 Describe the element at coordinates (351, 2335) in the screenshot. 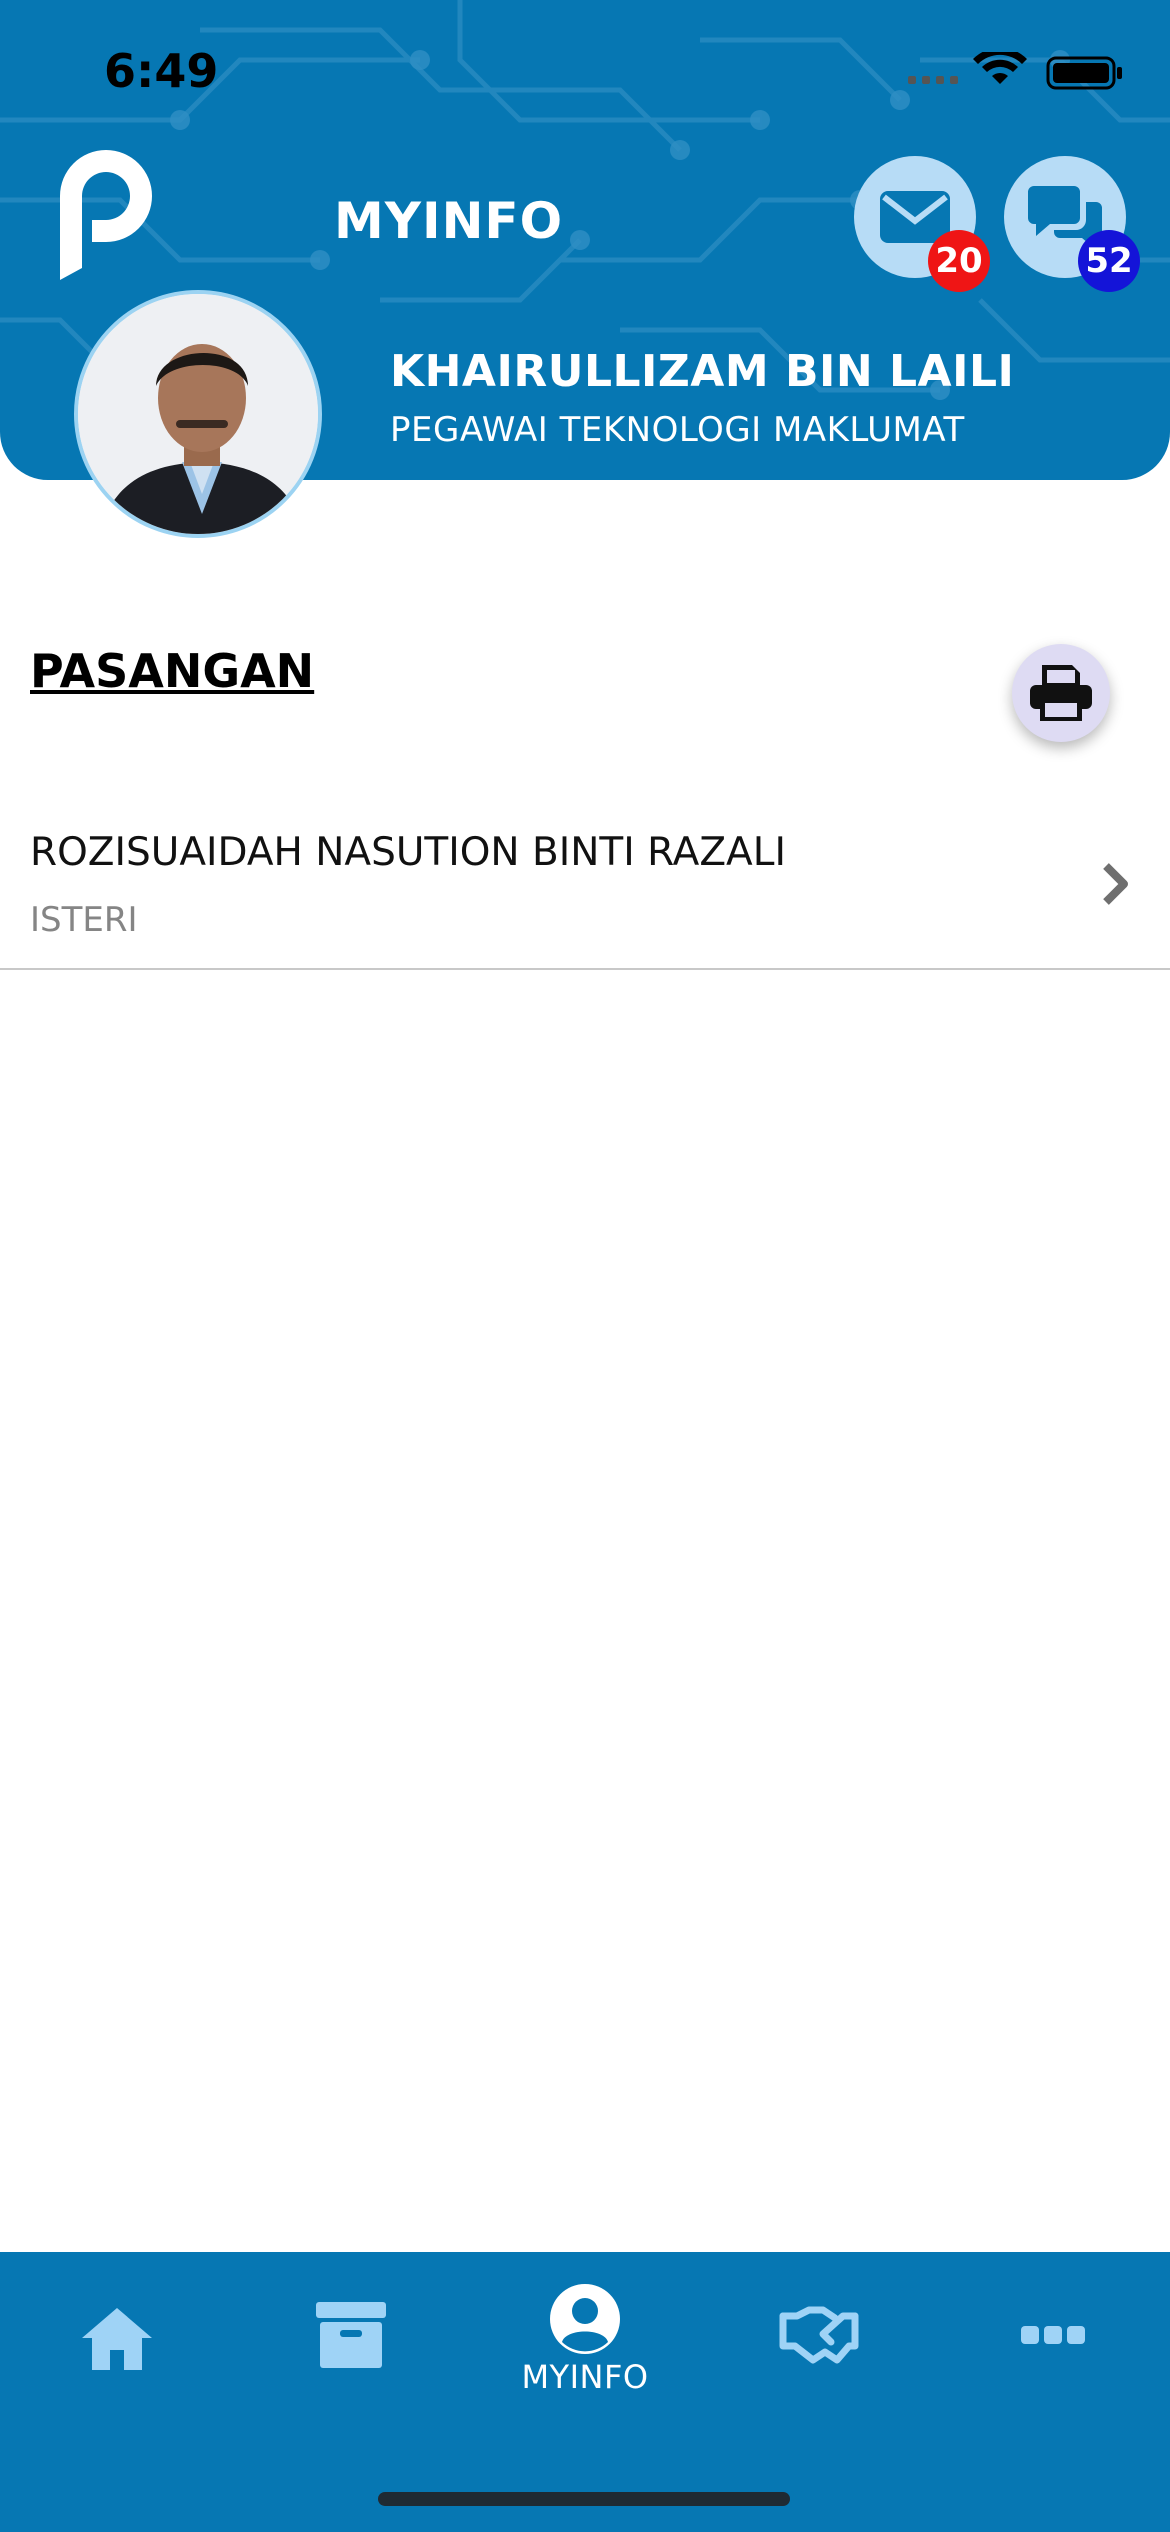

I see `archive-icon` at that location.